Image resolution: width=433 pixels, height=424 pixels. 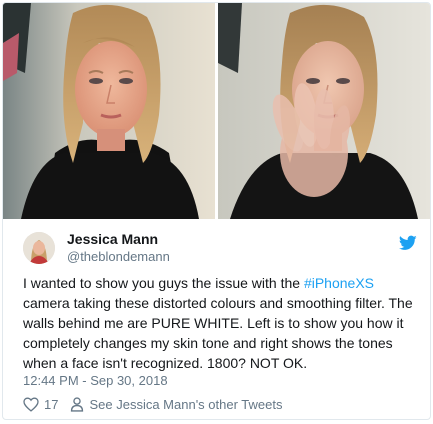 I want to click on heart-icon, so click(x=31, y=404).